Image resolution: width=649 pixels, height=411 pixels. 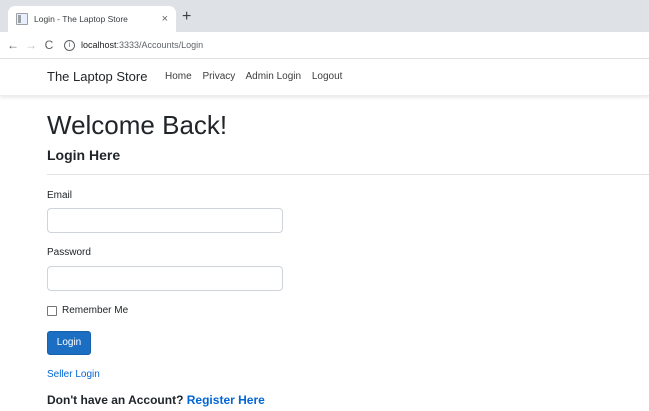 I want to click on browser-toolbar: ← → C i localhost:3333/Accounts/Login, so click(x=324, y=45).